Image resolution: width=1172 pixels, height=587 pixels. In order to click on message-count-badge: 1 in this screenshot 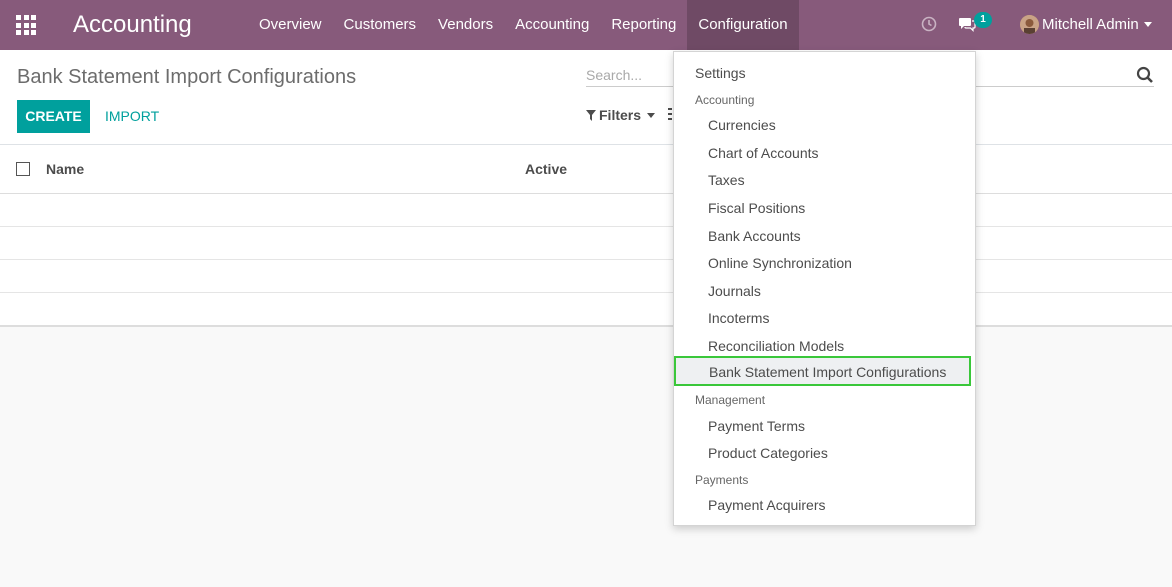, I will do `click(983, 20)`.